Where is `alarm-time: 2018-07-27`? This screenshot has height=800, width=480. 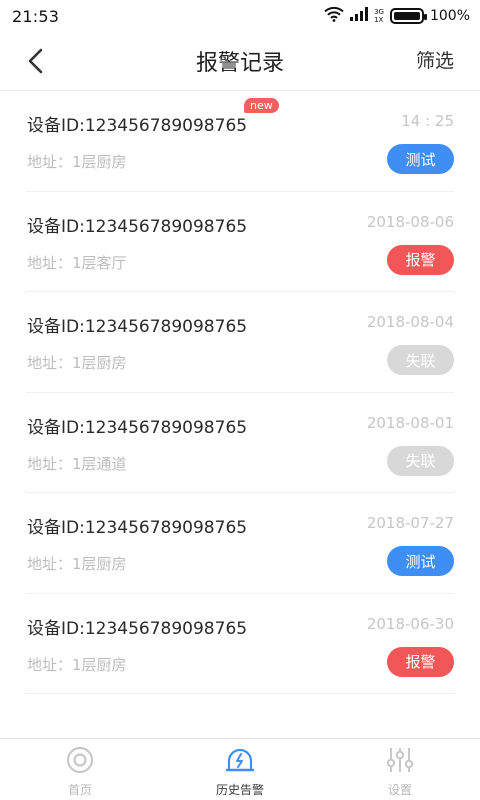
alarm-time: 2018-07-27 is located at coordinates (410, 523).